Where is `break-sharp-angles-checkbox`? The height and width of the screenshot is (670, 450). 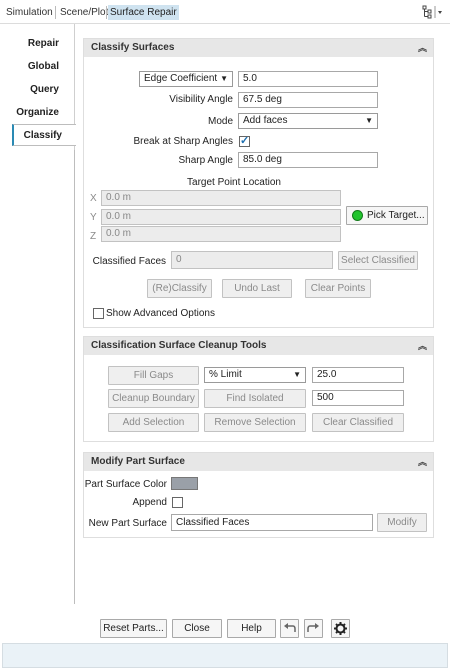
break-sharp-angles-checkbox is located at coordinates (244, 140).